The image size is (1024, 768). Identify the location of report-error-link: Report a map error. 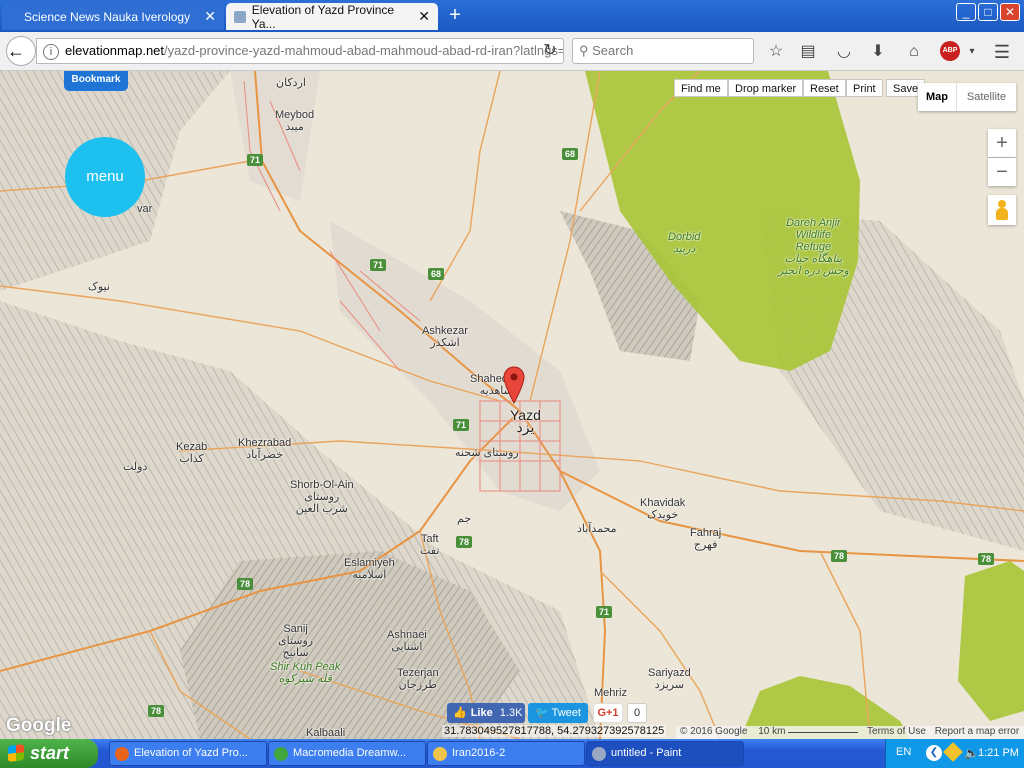
(977, 731).